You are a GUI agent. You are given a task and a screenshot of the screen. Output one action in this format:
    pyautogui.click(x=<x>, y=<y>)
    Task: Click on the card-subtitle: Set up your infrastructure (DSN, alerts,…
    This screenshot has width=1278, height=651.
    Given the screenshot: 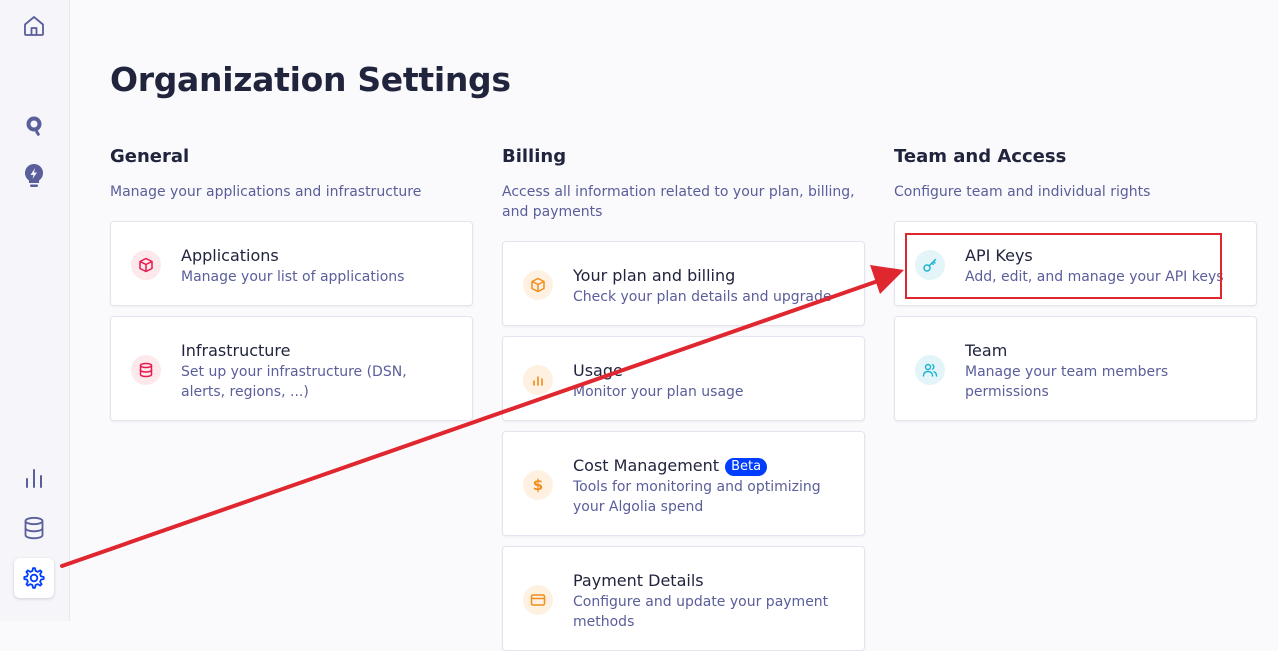 What is the action you would take?
    pyautogui.click(x=294, y=382)
    